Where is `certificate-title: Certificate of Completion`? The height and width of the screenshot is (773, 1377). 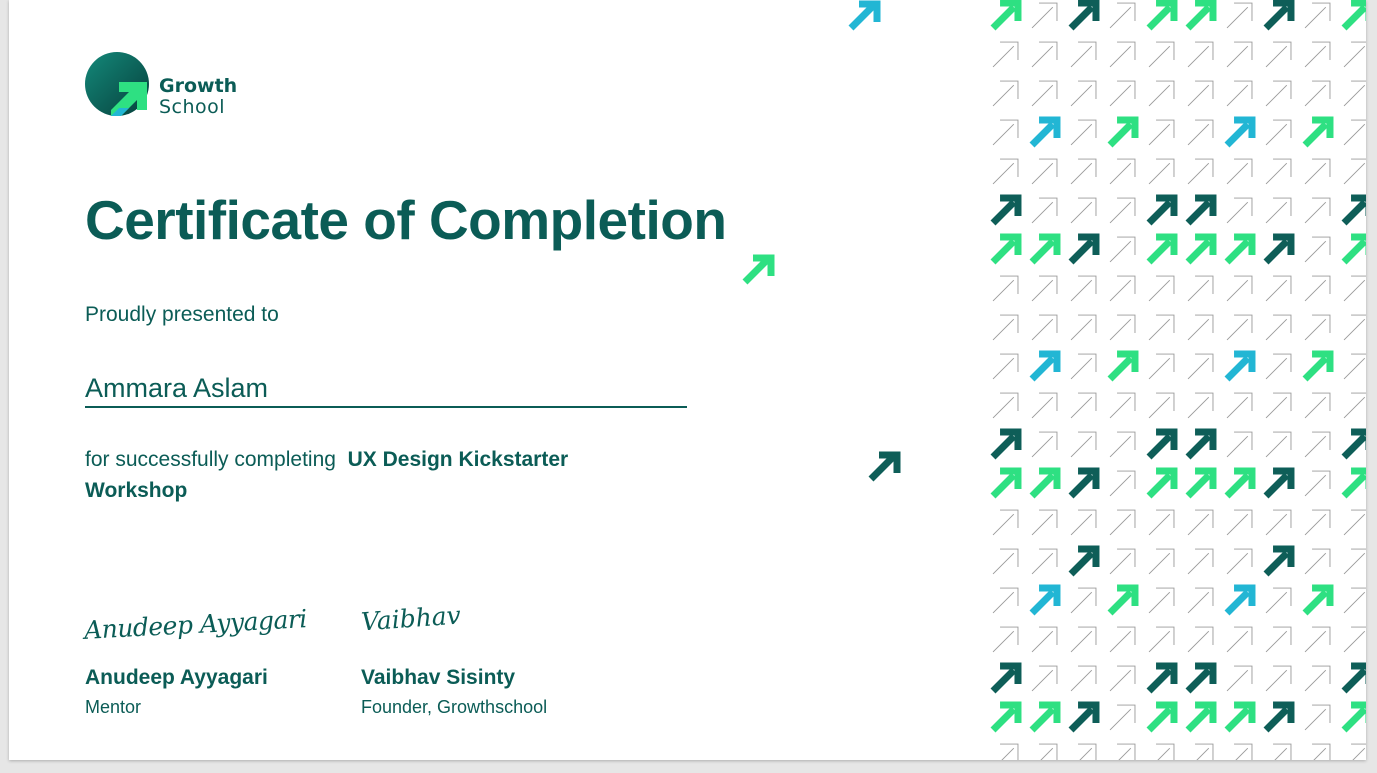
certificate-title: Certificate of Completion is located at coordinates (406, 220).